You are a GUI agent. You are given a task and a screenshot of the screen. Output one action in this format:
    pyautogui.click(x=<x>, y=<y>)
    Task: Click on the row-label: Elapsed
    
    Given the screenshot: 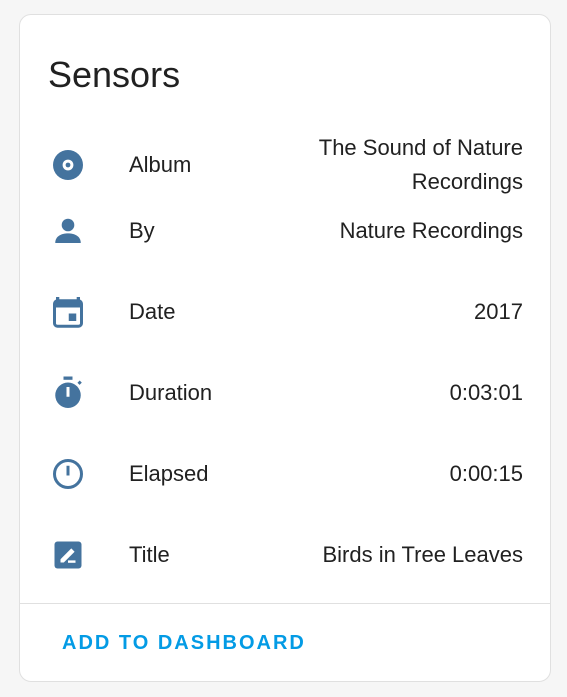 What is the action you would take?
    pyautogui.click(x=169, y=473)
    